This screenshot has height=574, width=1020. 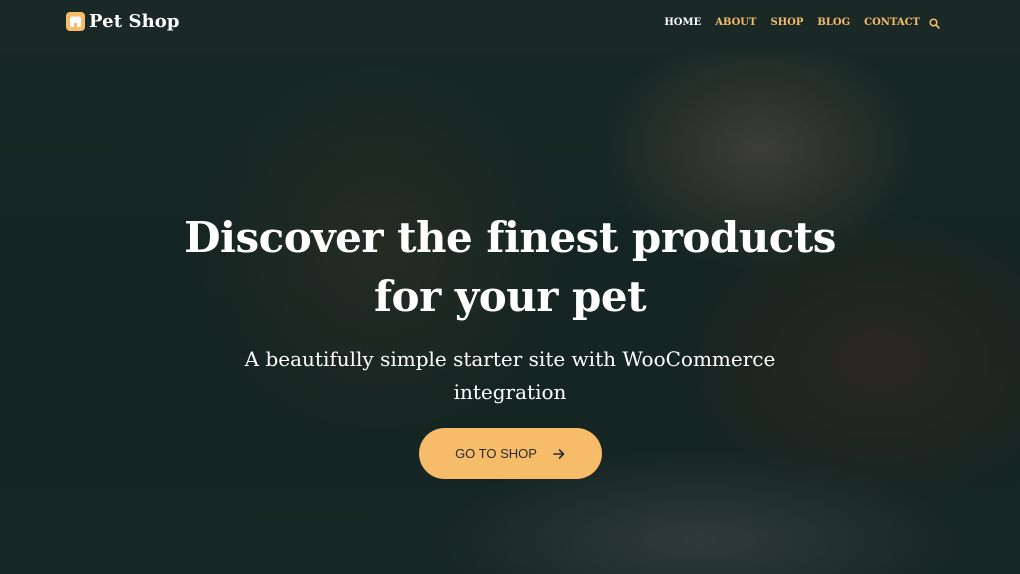 What do you see at coordinates (510, 26) in the screenshot?
I see `site-header: Pet Shop HOME ABOUT SHOP BLOG CONTACT` at bounding box center [510, 26].